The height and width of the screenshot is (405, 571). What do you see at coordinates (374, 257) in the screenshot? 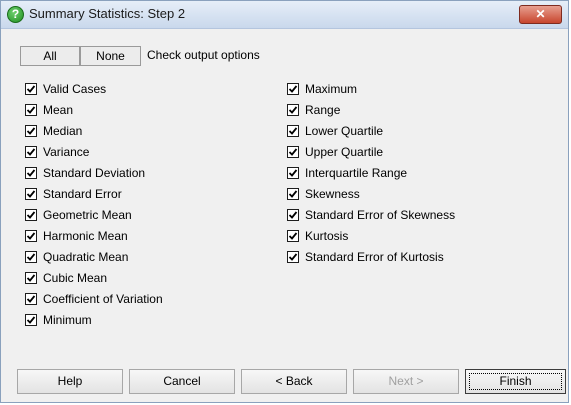
I see `option-label: Standard Error of Kurtosis` at bounding box center [374, 257].